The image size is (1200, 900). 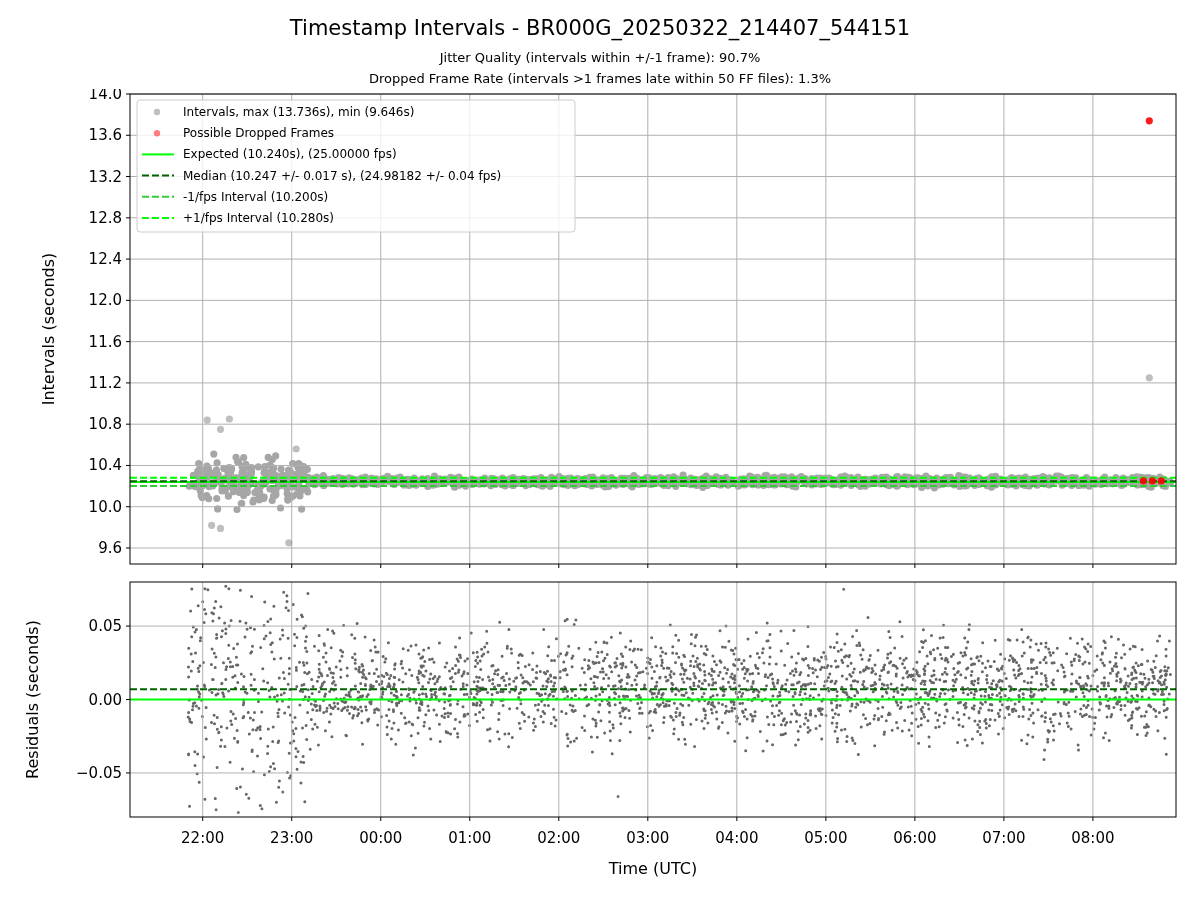 I want to click on x-axis-label: Time (UTC), so click(x=653, y=868).